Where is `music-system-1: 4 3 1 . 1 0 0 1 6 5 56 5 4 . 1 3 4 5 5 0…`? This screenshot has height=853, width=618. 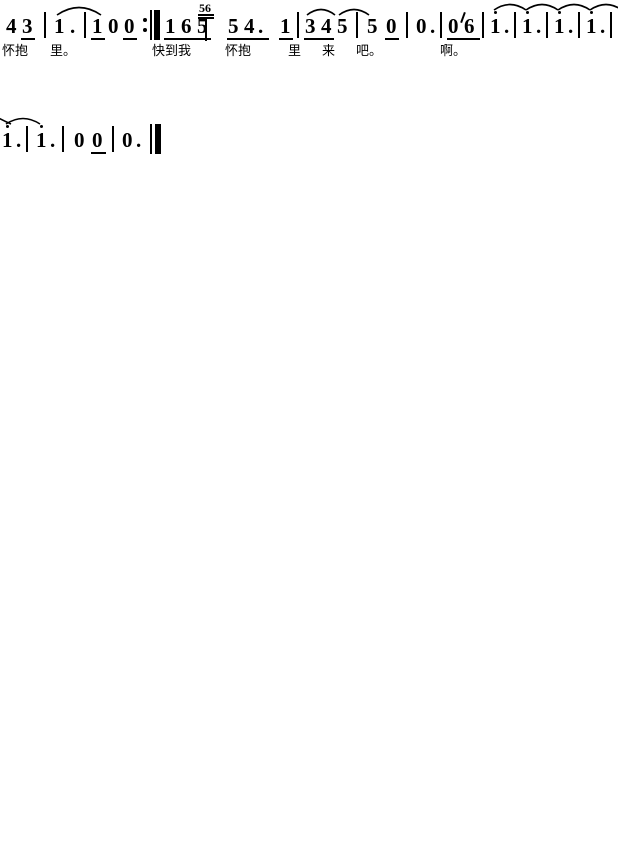 music-system-1: 4 3 1 . 1 0 0 1 6 5 56 5 4 . 1 3 4 5 5 0… is located at coordinates (309, 31).